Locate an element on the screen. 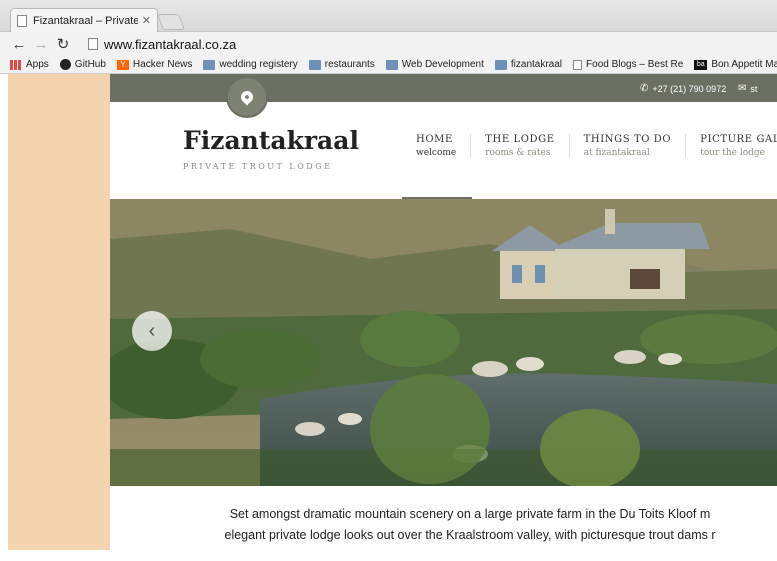 The width and height of the screenshot is (777, 561). contact-bar: ✆ +27 (21) 790 0972 ✉ st is located at coordinates (443, 88).